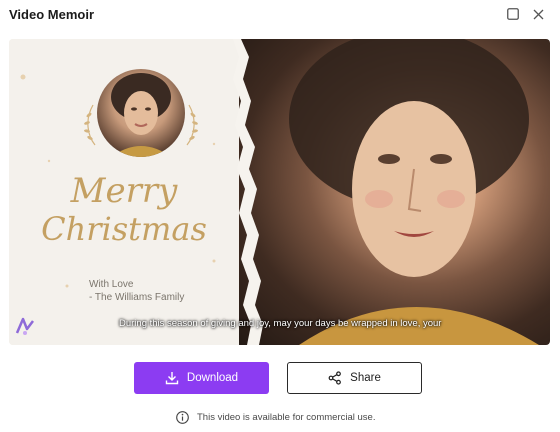 Image resolution: width=560 pixels, height=432 pixels. What do you see at coordinates (335, 378) in the screenshot?
I see `share-icon` at bounding box center [335, 378].